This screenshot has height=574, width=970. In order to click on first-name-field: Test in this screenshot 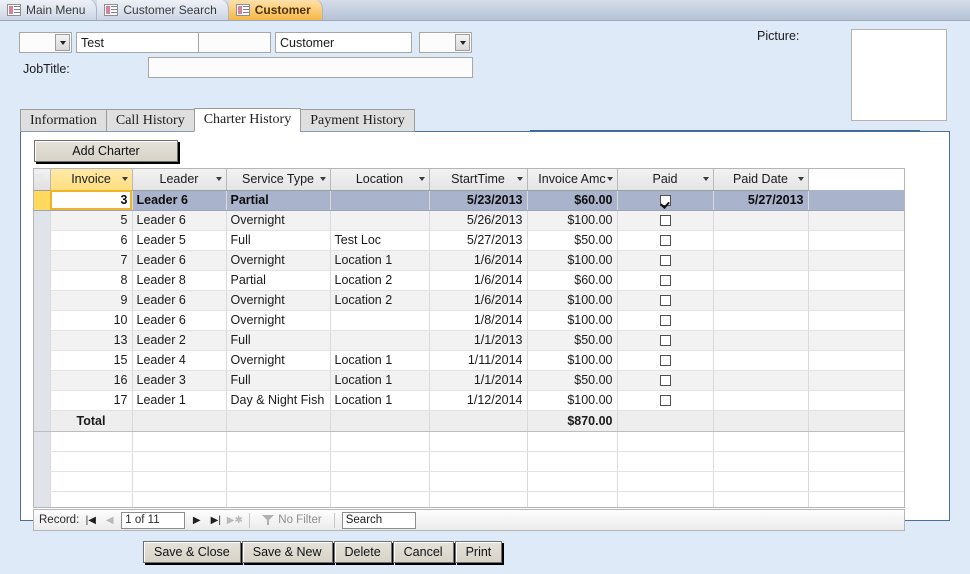, I will do `click(142, 42)`.